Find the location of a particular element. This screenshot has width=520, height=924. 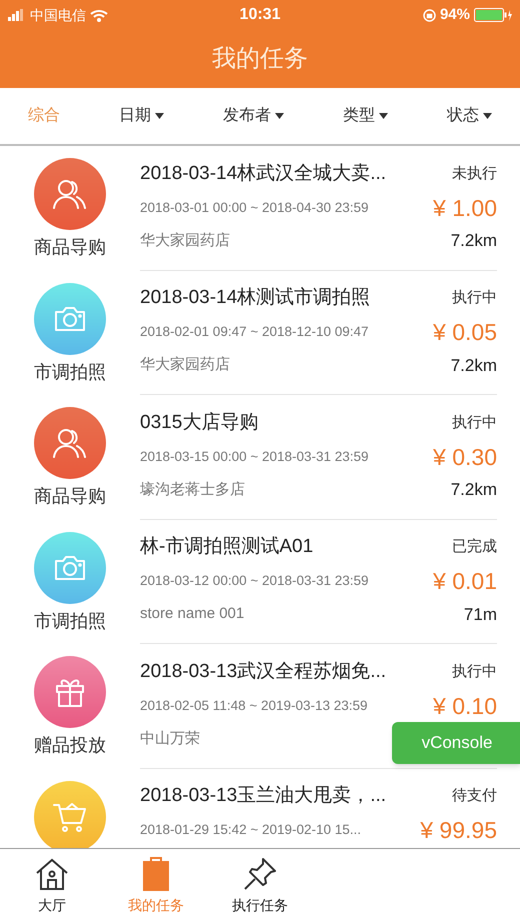

clock-time: 10:31 is located at coordinates (260, 15).